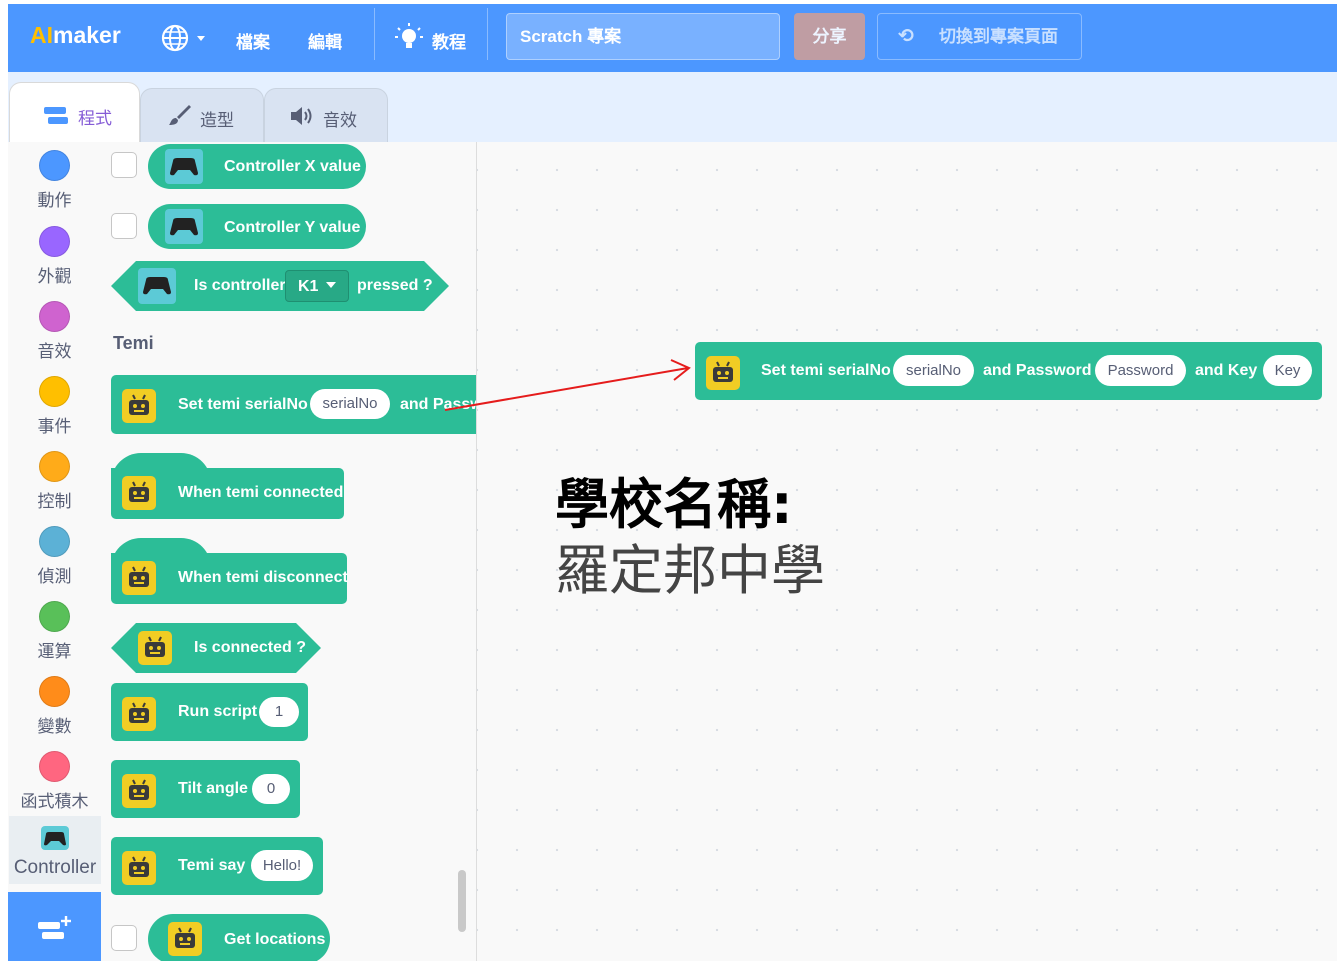 This screenshot has width=1337, height=961. Describe the element at coordinates (261, 492) in the screenshot. I see `block-label: When temi connected` at that location.